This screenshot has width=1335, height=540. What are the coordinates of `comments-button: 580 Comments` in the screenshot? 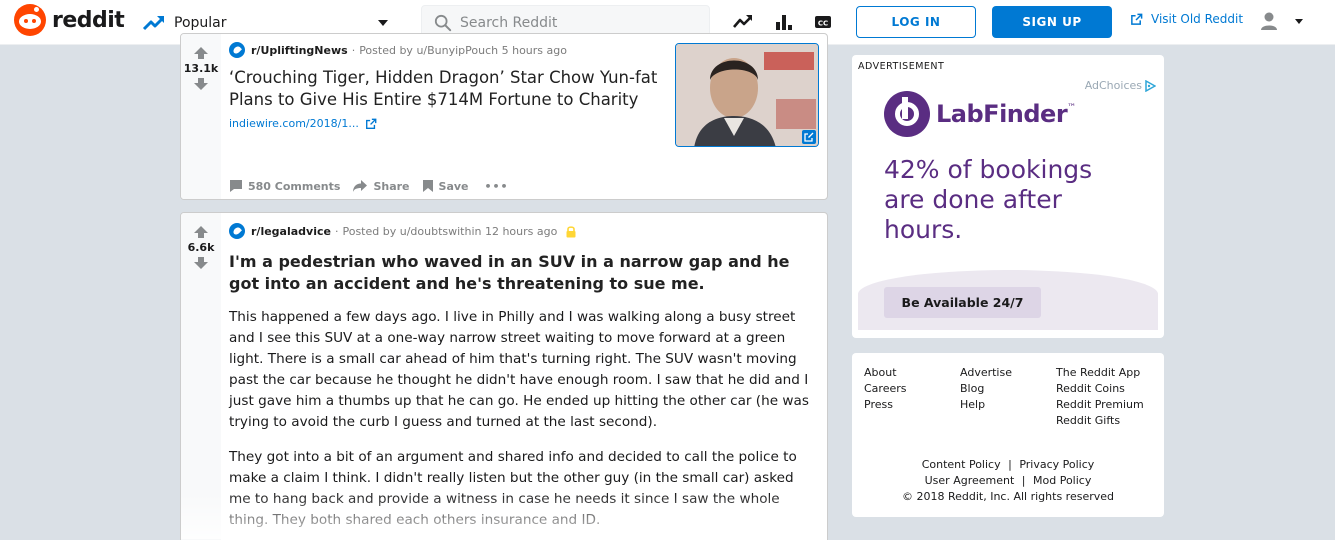 It's located at (284, 186).